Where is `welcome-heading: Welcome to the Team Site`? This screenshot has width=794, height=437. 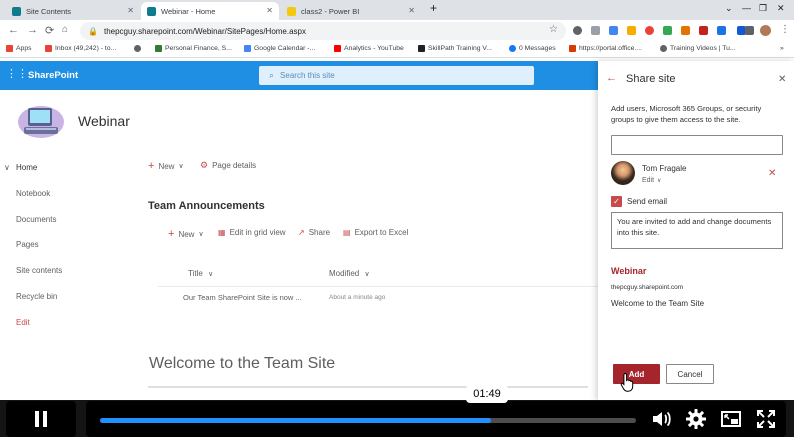 welcome-heading: Welcome to the Team Site is located at coordinates (242, 363).